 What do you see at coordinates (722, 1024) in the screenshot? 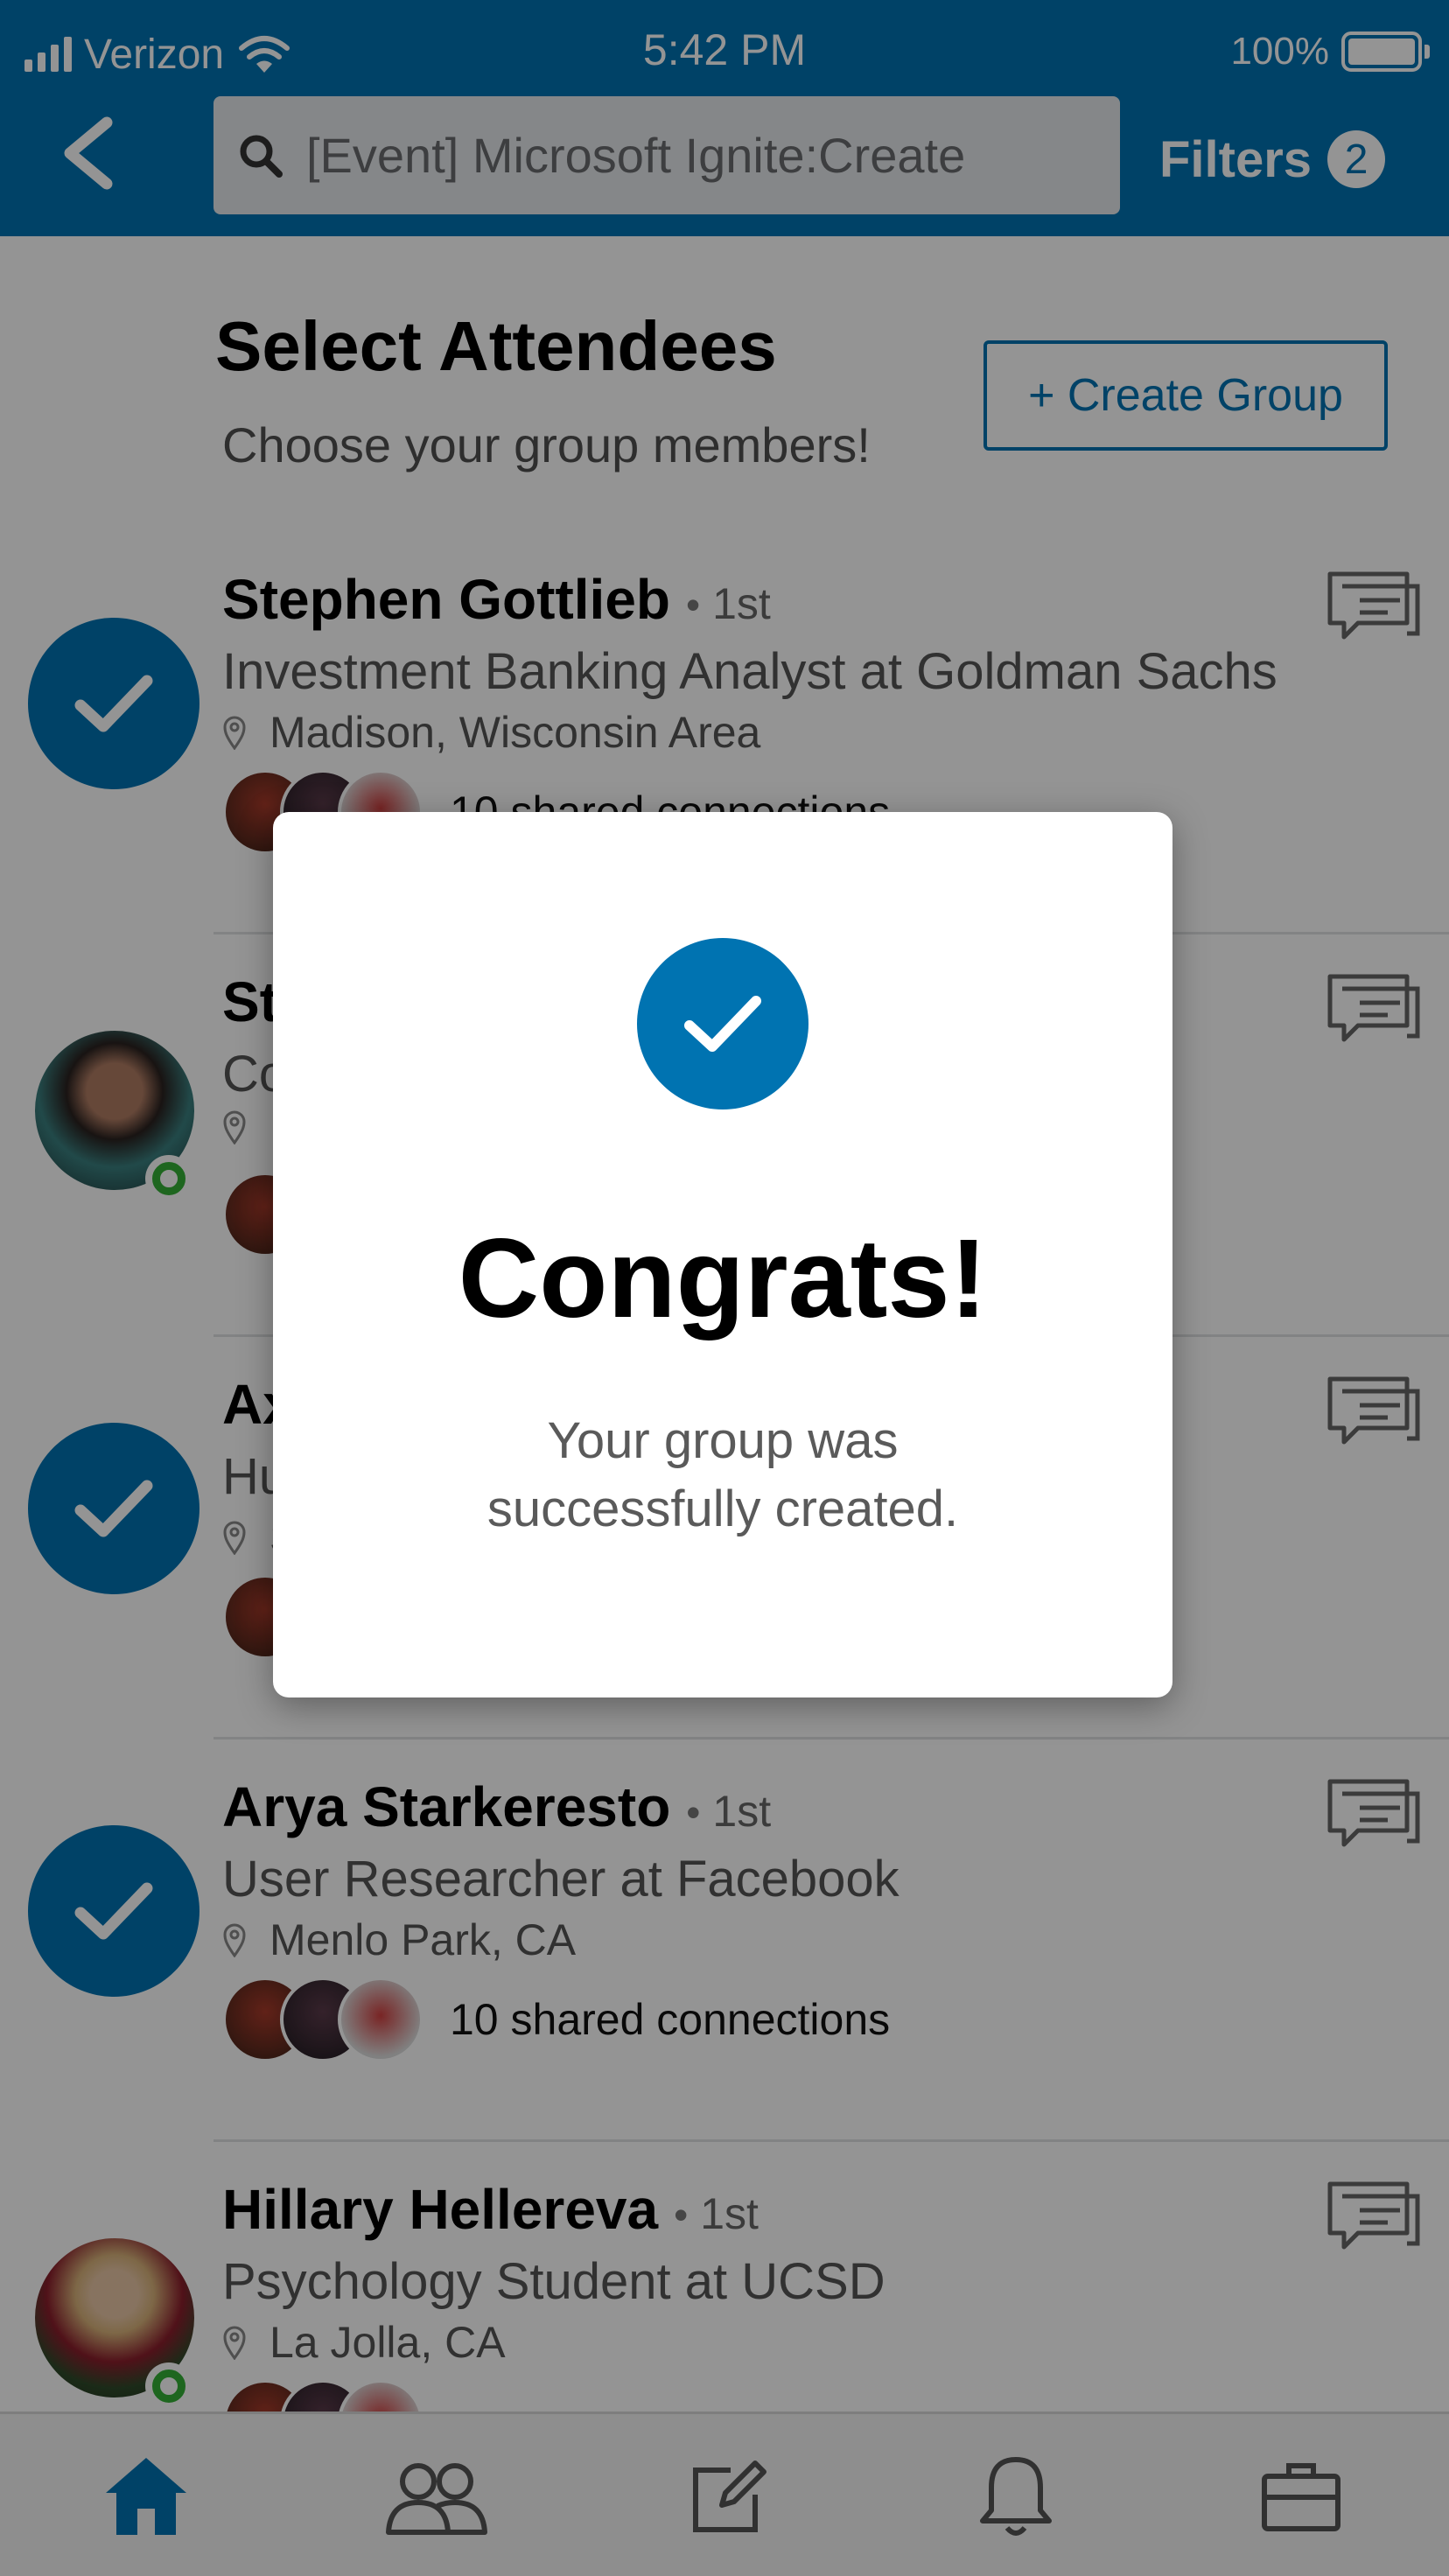
I see `success-check-icon` at bounding box center [722, 1024].